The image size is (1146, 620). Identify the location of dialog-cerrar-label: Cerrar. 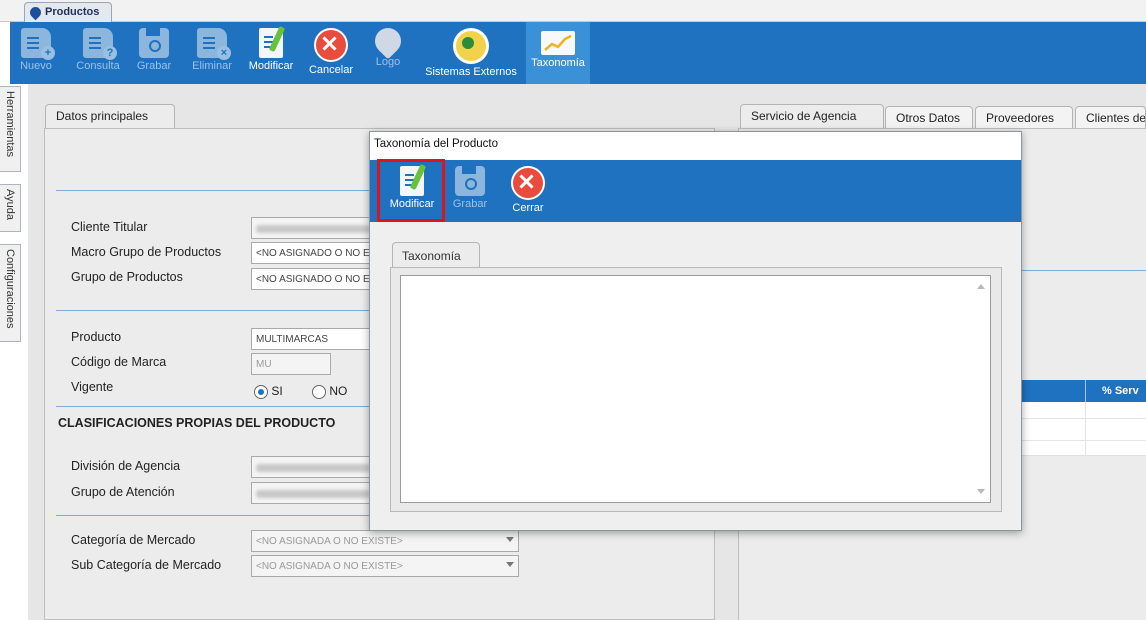
(528, 208).